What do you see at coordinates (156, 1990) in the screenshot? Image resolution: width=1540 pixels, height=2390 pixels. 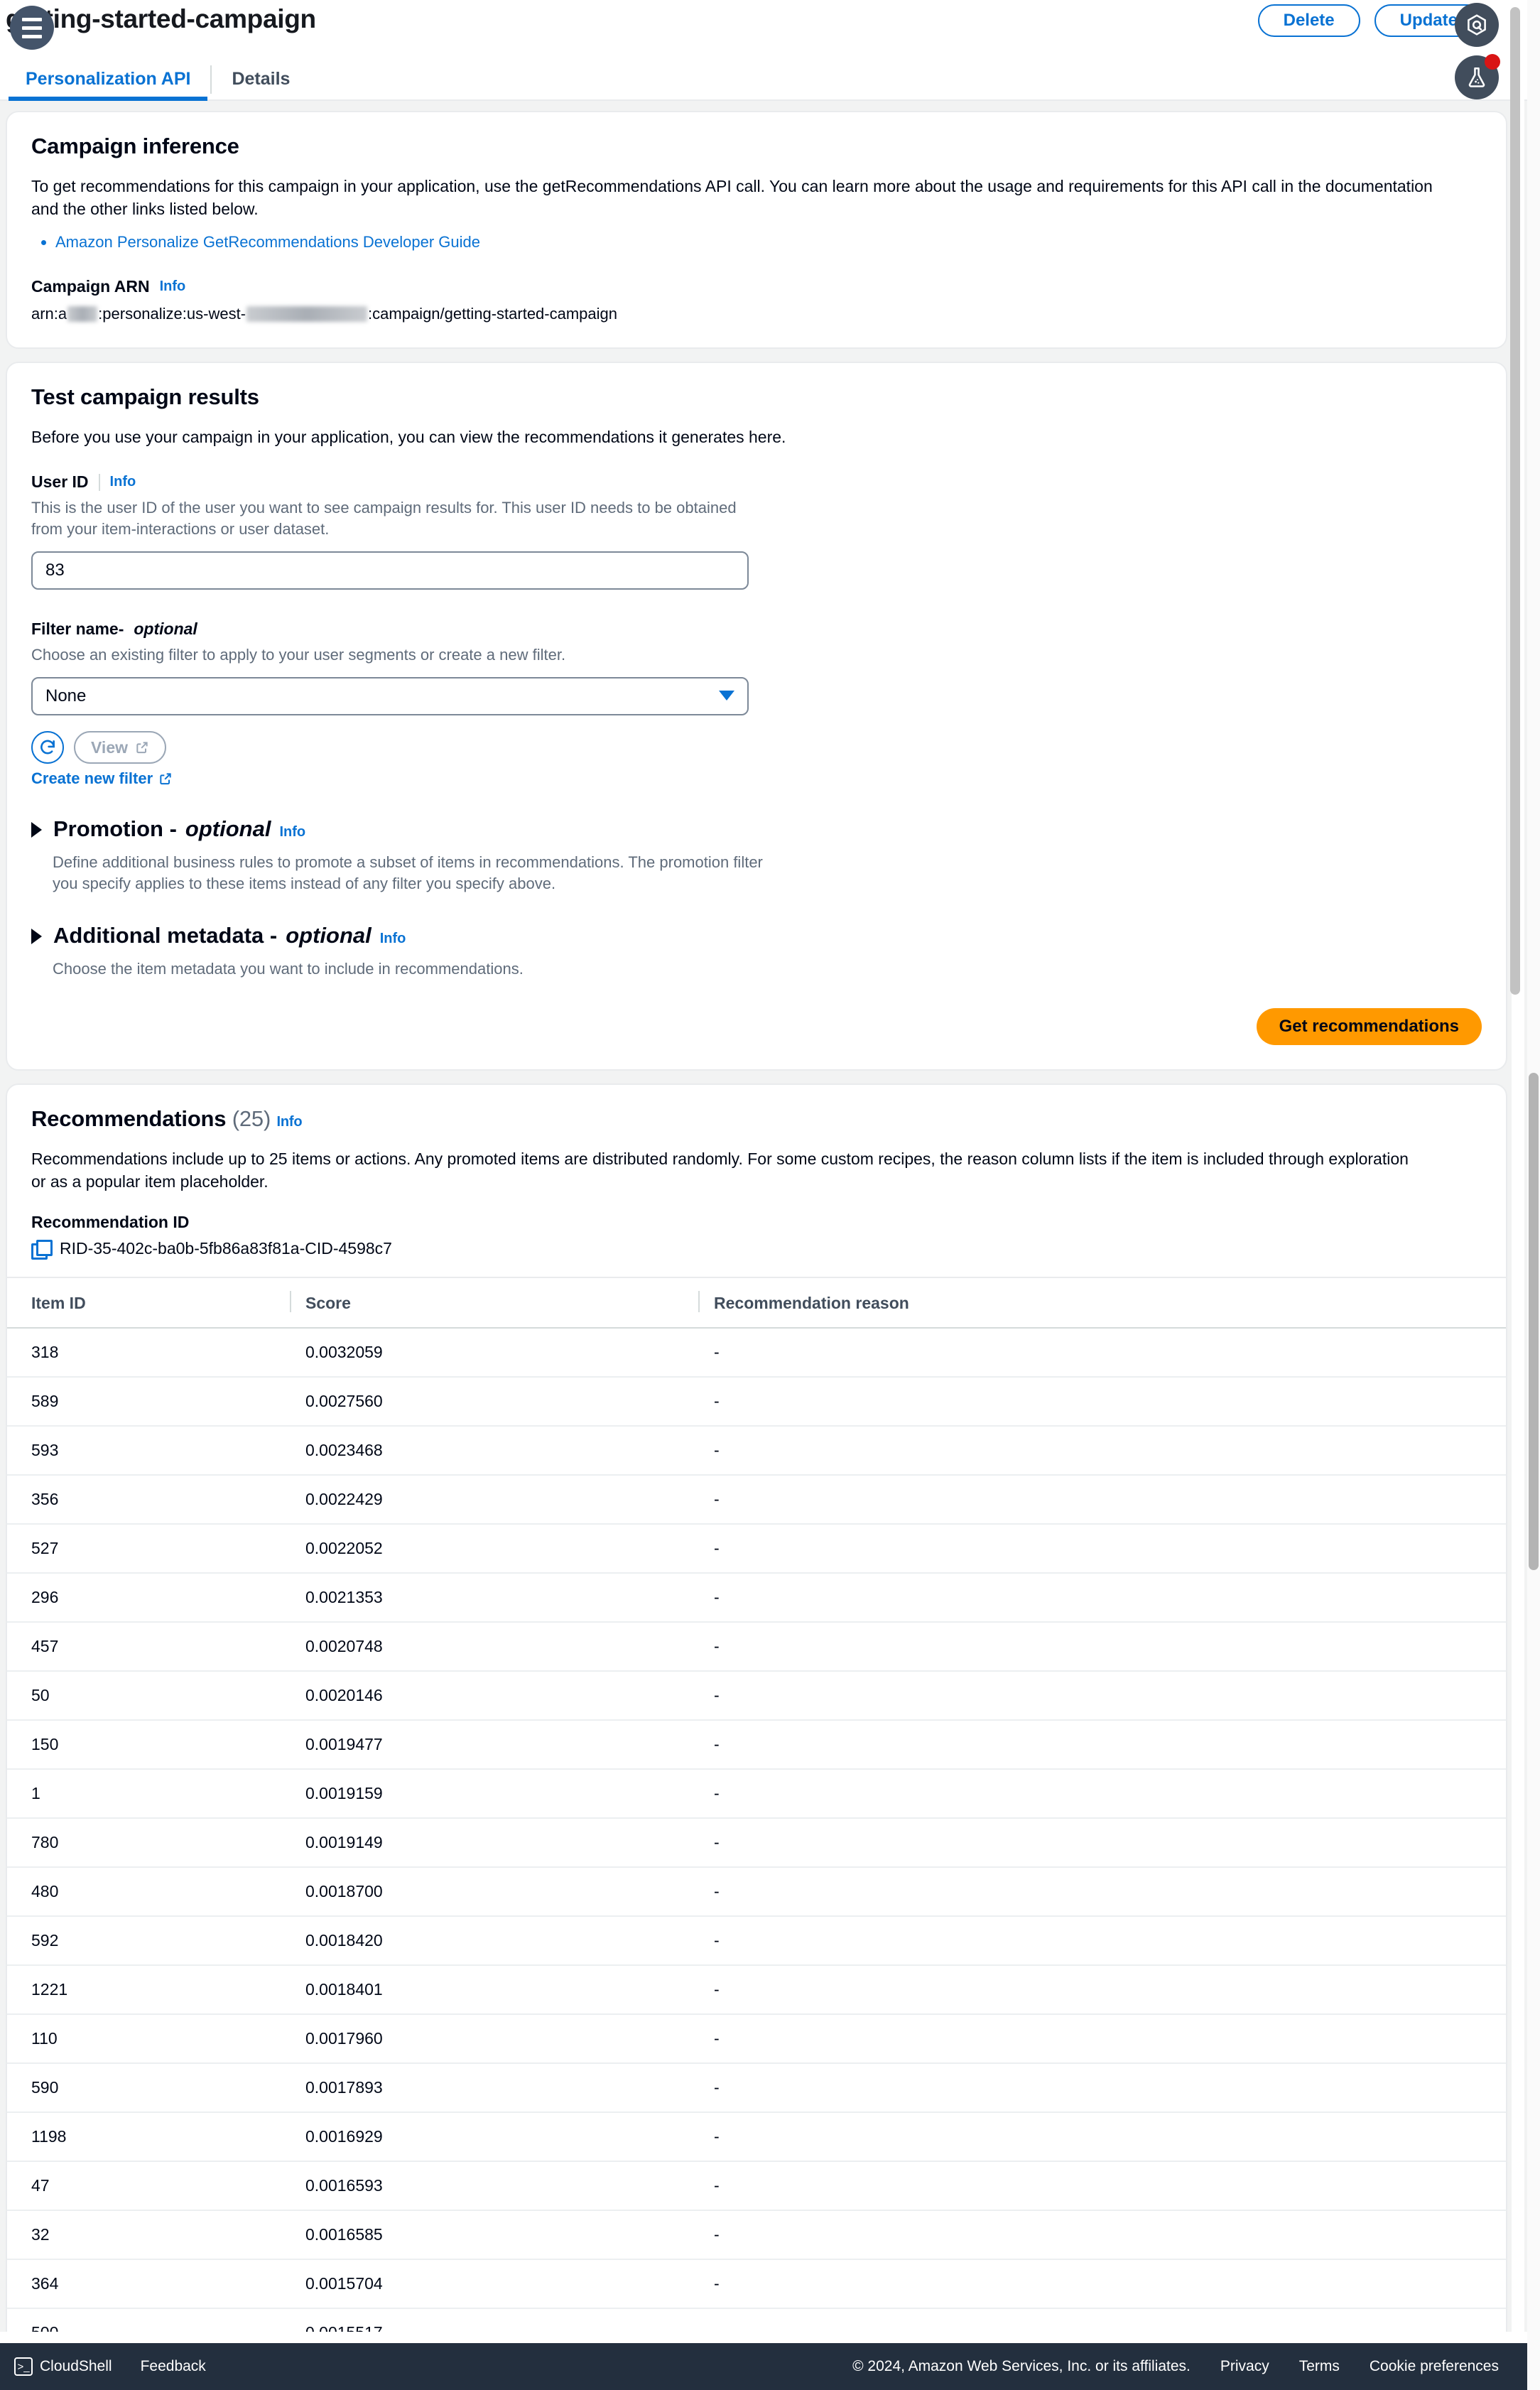 I see `cell-item-id: 1221` at bounding box center [156, 1990].